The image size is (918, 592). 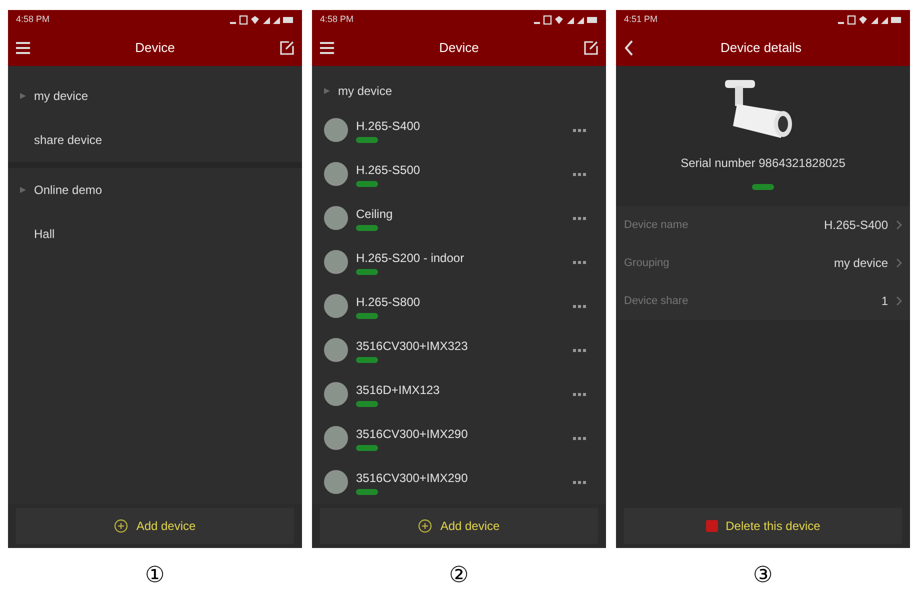 What do you see at coordinates (763, 225) in the screenshot?
I see `detail-row: Device name H.265-S400` at bounding box center [763, 225].